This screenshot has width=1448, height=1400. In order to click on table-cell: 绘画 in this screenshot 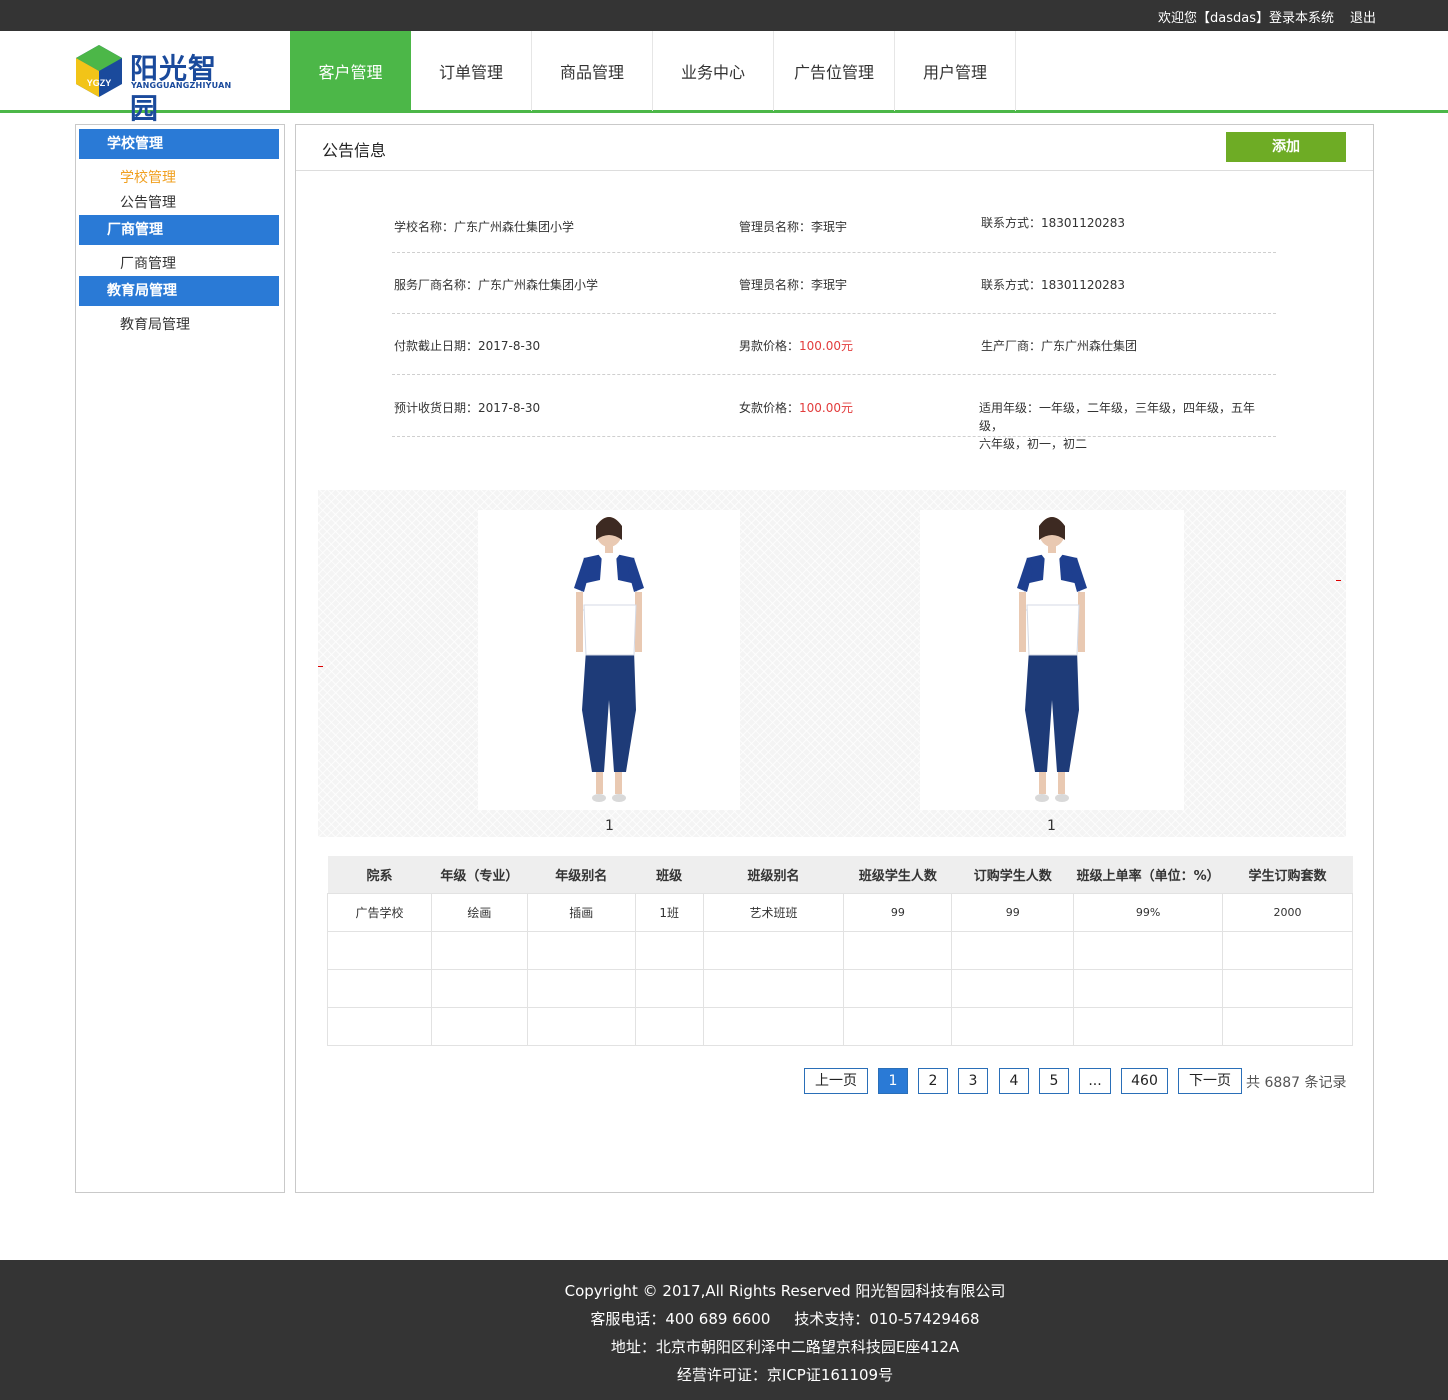, I will do `click(479, 912)`.